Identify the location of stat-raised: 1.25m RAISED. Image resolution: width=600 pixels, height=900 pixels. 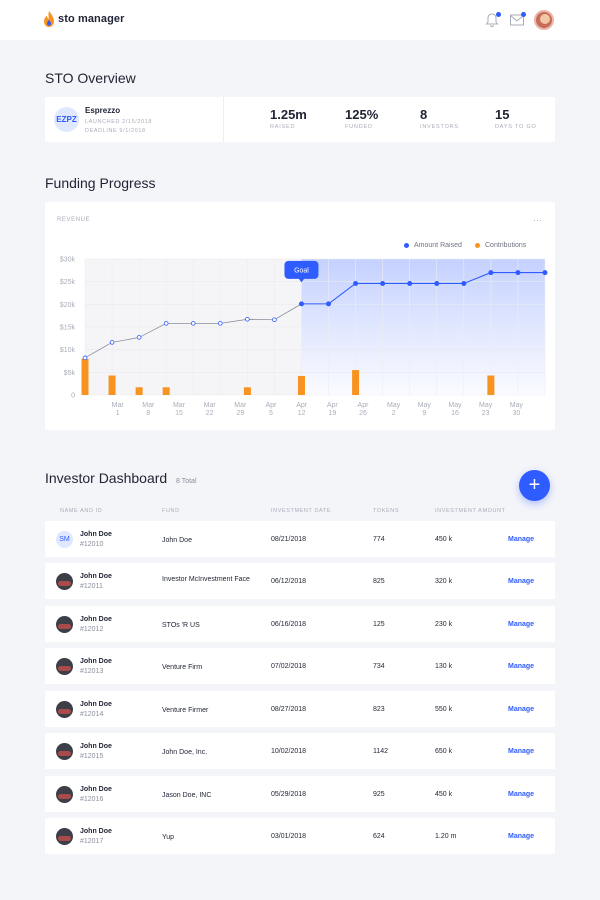
(288, 118).